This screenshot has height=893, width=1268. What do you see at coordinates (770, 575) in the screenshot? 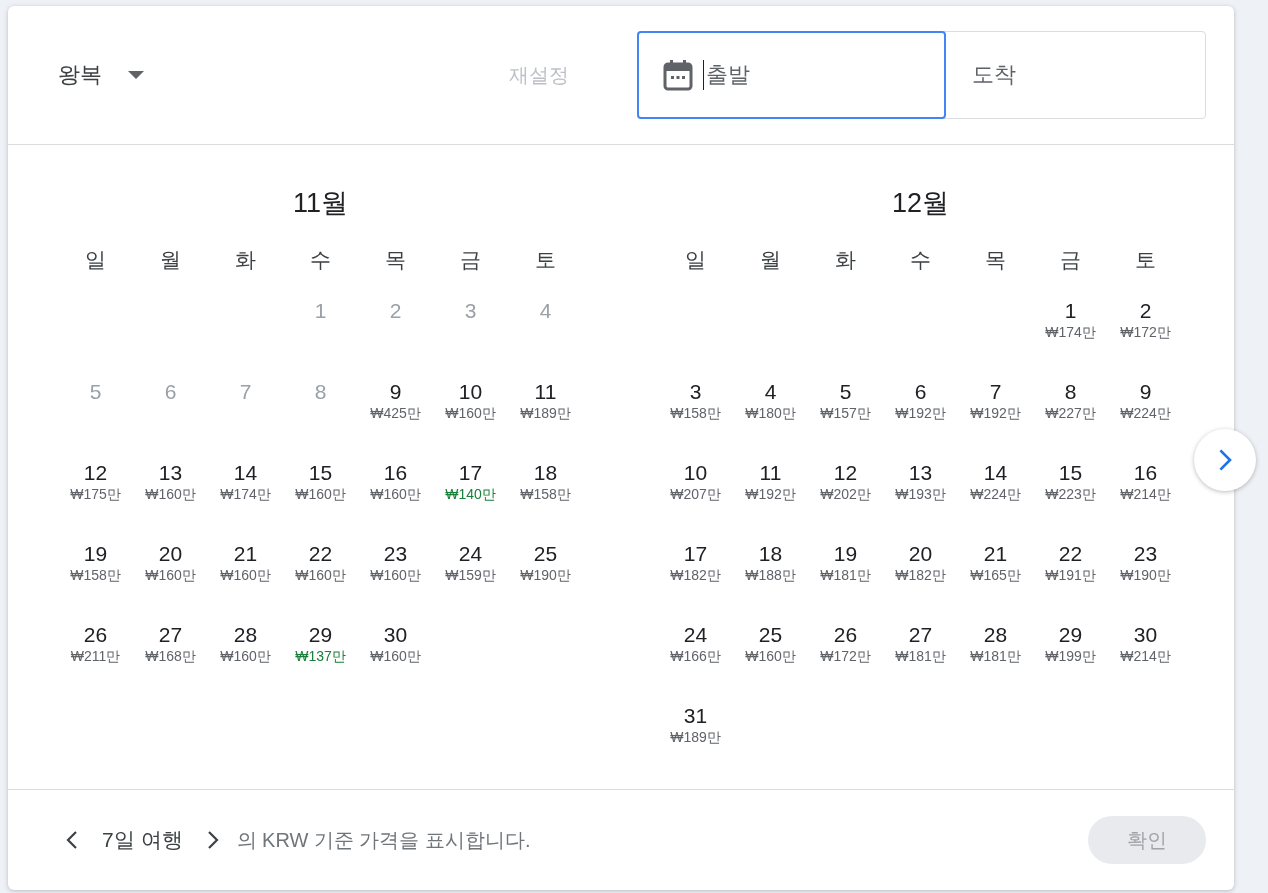
I see `day-price: ₩188만` at bounding box center [770, 575].